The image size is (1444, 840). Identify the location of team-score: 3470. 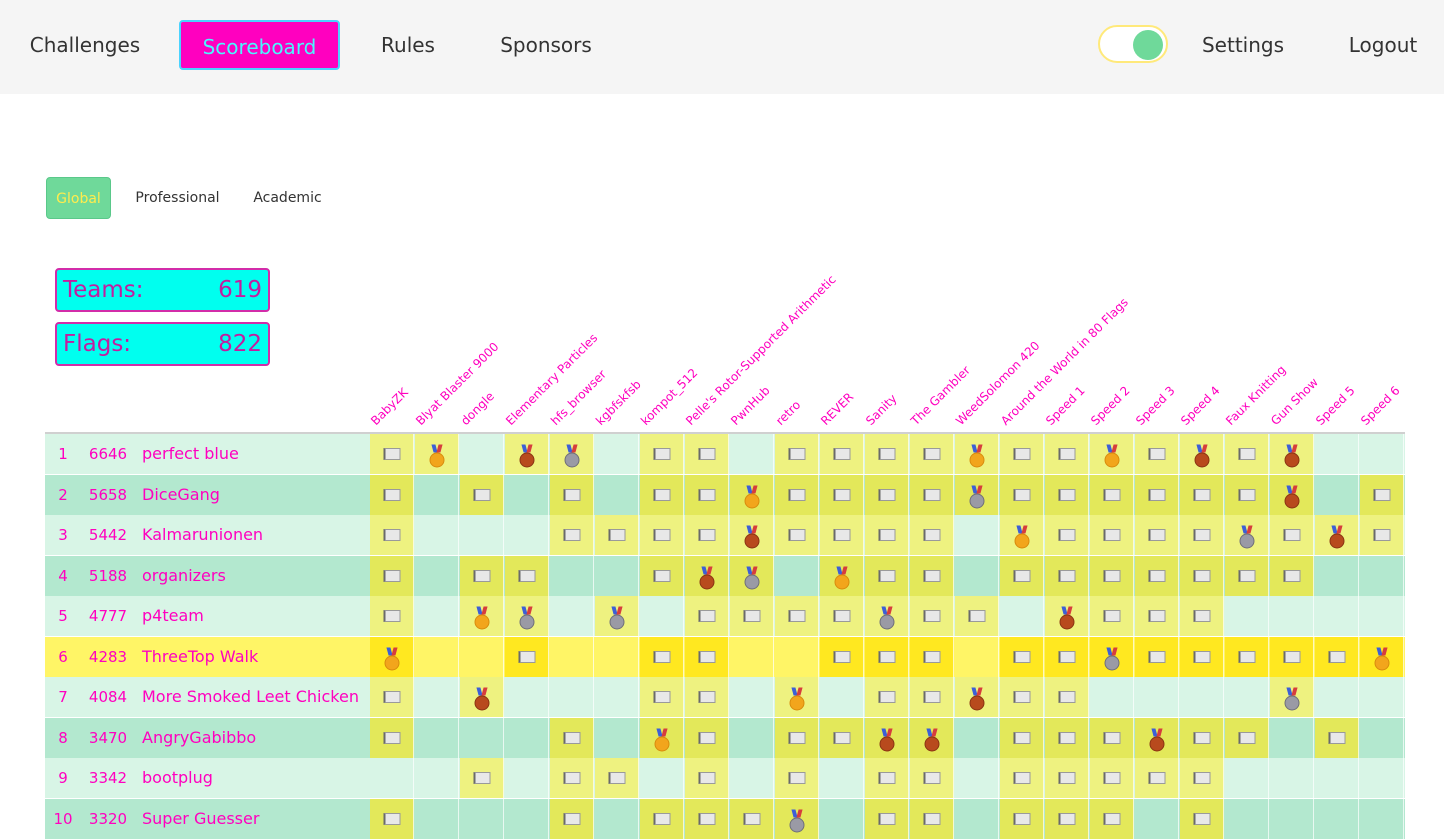
(108, 737).